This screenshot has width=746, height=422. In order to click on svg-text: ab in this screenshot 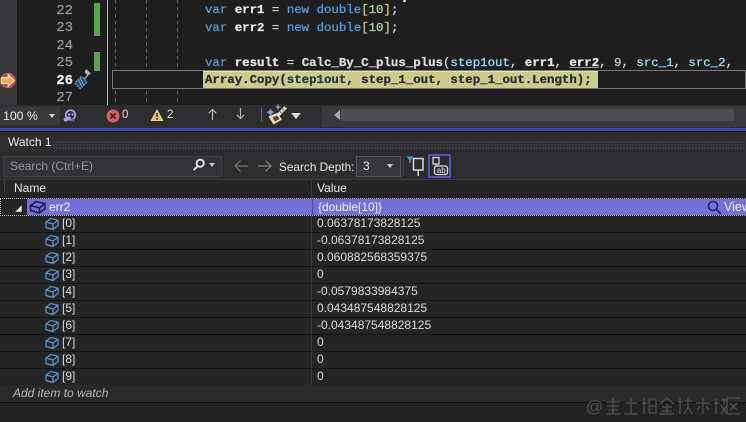, I will do `click(441, 170)`.